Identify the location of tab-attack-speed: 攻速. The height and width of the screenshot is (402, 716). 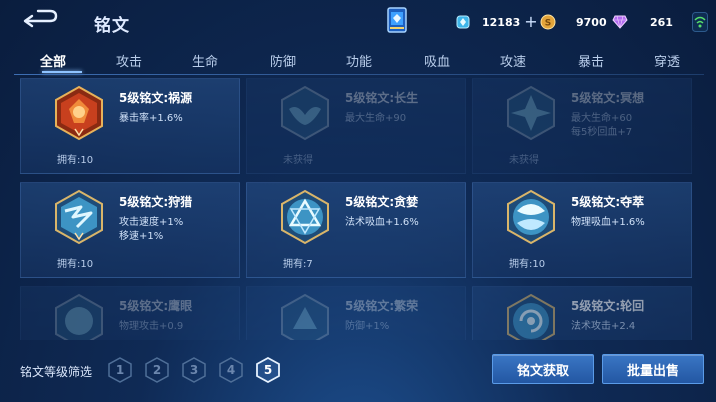
(513, 60).